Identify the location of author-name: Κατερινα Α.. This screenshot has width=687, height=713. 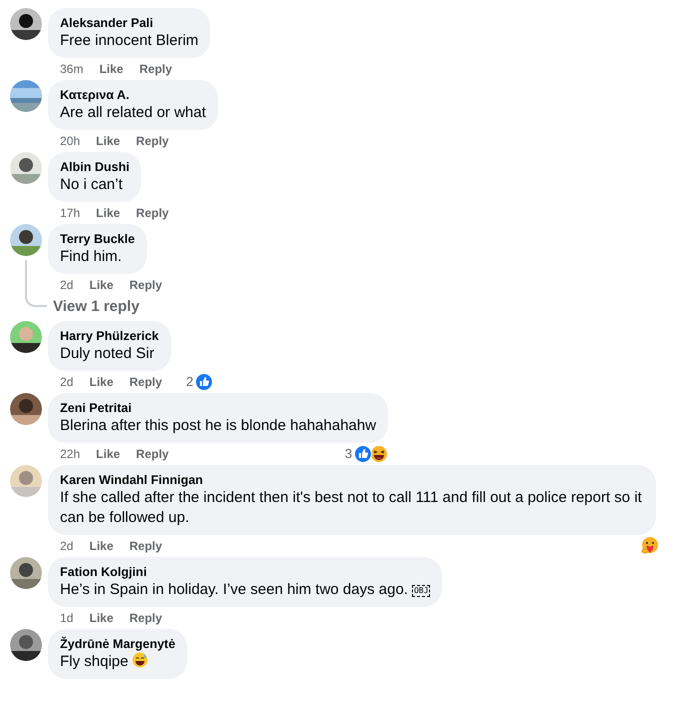
(133, 95).